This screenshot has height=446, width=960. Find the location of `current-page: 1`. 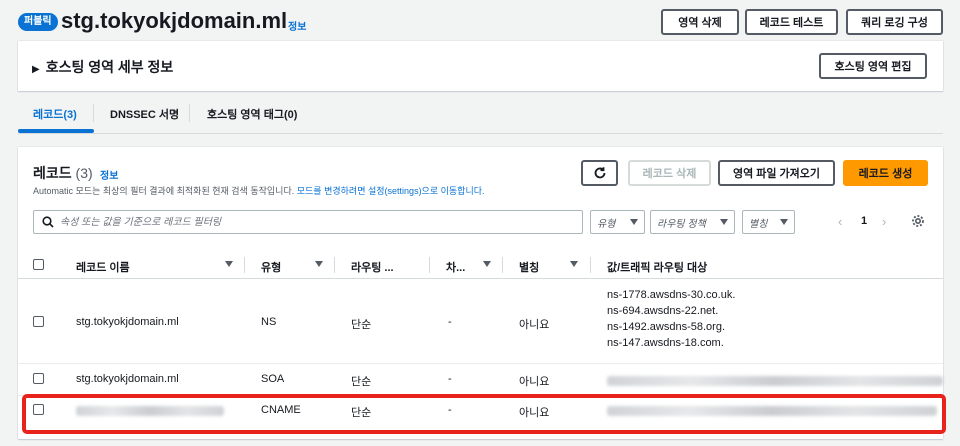

current-page: 1 is located at coordinates (864, 221).